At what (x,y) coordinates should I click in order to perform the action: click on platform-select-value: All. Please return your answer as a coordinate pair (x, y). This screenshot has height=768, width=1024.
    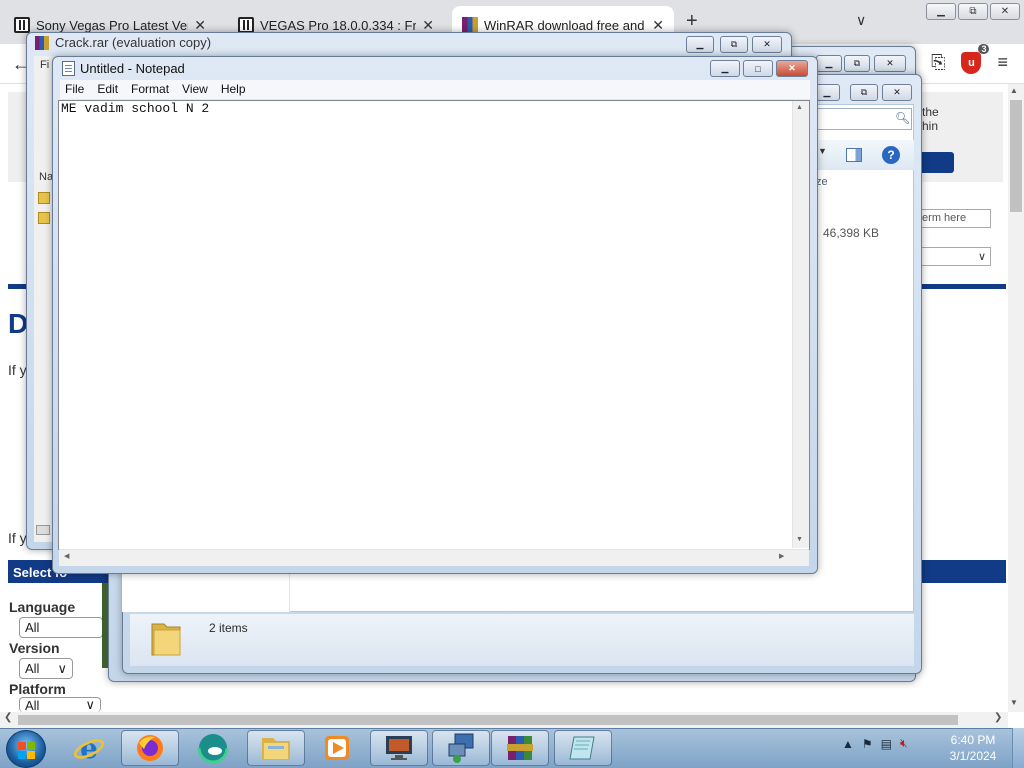
    Looking at the image, I should click on (32, 704).